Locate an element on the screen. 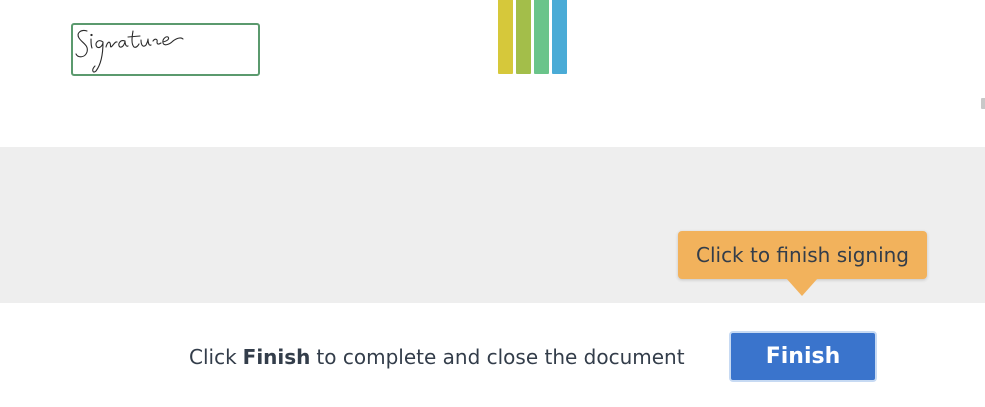 The height and width of the screenshot is (407, 985). page-edge-mark is located at coordinates (983, 103).